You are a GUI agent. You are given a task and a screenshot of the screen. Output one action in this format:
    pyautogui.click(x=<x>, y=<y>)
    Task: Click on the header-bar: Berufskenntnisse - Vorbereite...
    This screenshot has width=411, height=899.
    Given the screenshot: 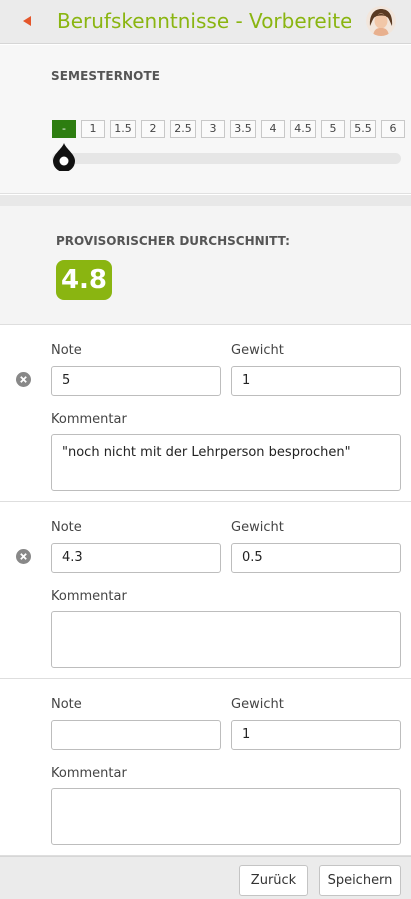 What is the action you would take?
    pyautogui.click(x=205, y=22)
    